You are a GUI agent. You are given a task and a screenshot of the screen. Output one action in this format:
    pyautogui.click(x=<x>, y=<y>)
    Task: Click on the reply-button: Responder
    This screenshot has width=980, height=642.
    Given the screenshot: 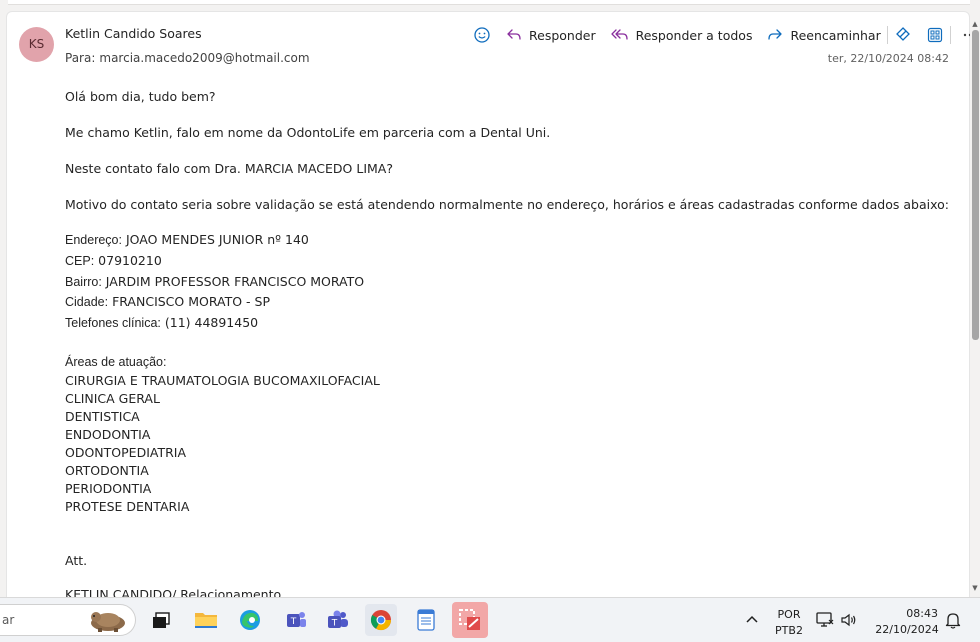 What is the action you would take?
    pyautogui.click(x=550, y=35)
    